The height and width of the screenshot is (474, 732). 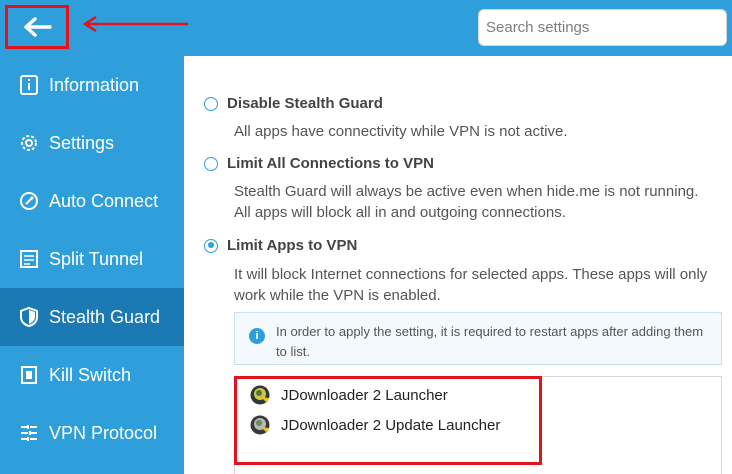 I want to click on top-bar, so click(x=366, y=28).